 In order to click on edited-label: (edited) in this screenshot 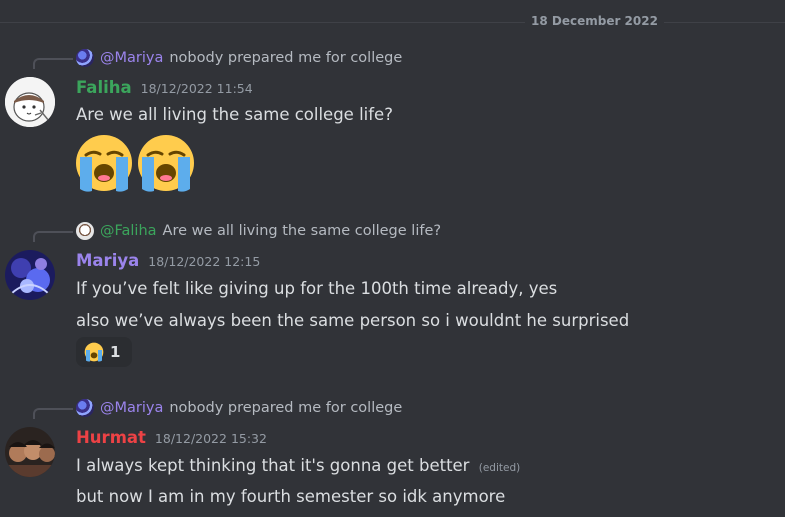, I will do `click(499, 468)`.